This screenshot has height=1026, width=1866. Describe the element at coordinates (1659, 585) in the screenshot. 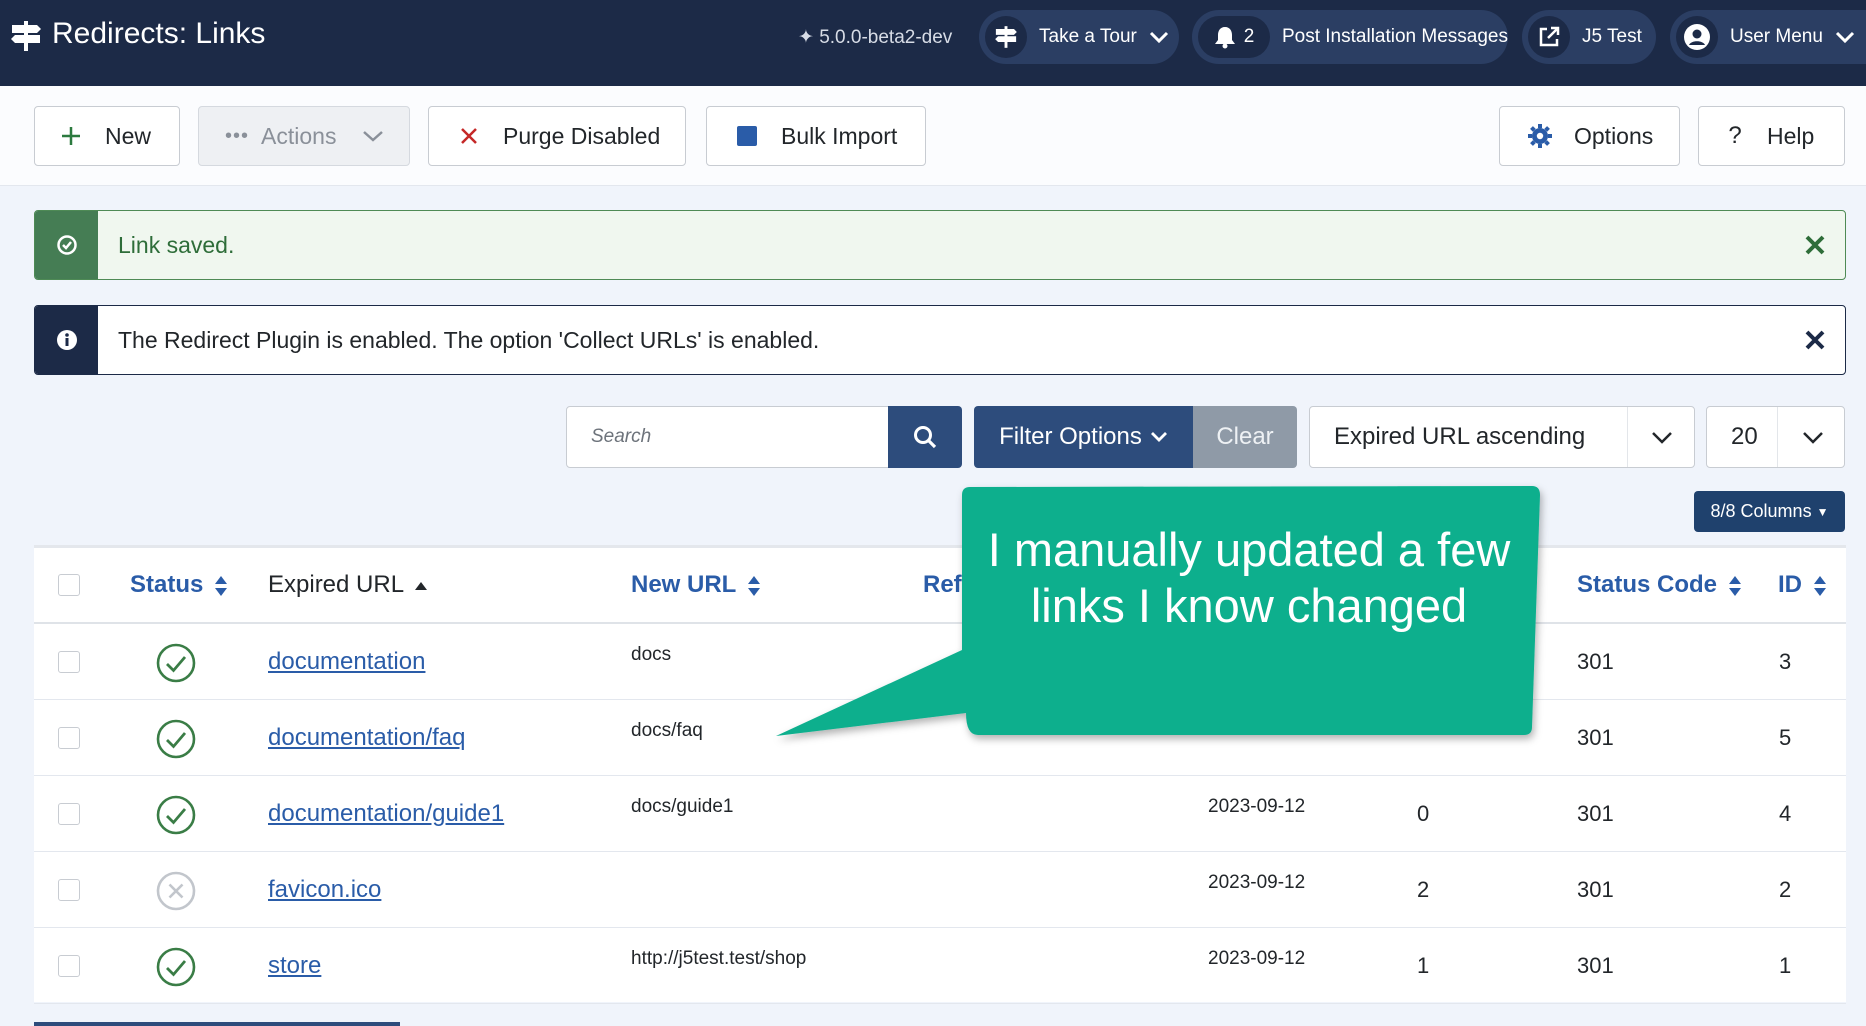

I see `status-code-column-header: Status Code` at that location.